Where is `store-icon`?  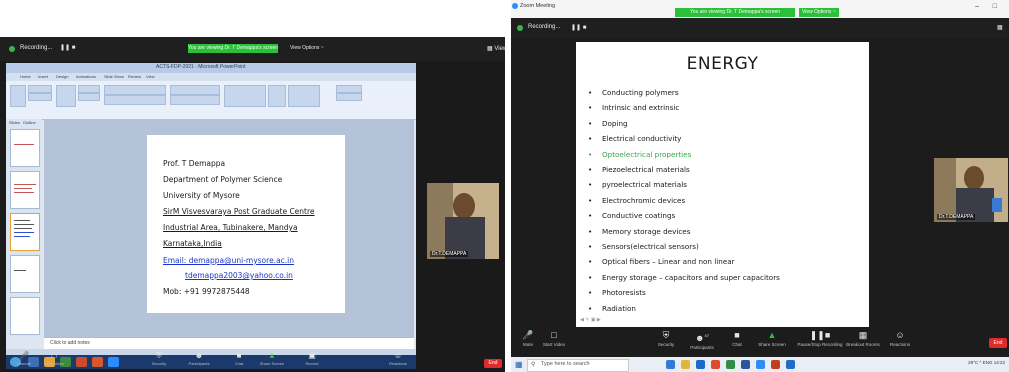
store-icon is located at coordinates (700, 364).